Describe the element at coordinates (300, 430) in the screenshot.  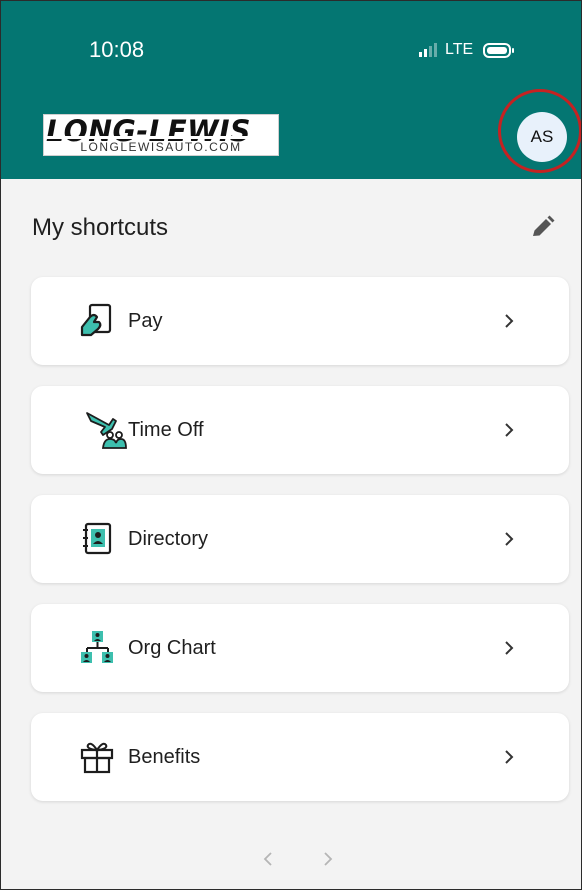
I see `shortcut-time-off: Time Off` at that location.